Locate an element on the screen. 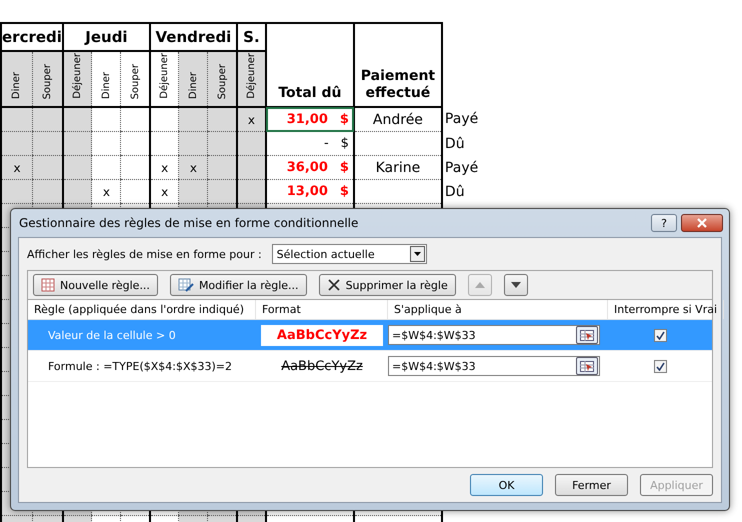  rule-row: Valeur de la cellule > 0 AaBbCcYyZz =$W$4:$W$33 is located at coordinates (370, 335).